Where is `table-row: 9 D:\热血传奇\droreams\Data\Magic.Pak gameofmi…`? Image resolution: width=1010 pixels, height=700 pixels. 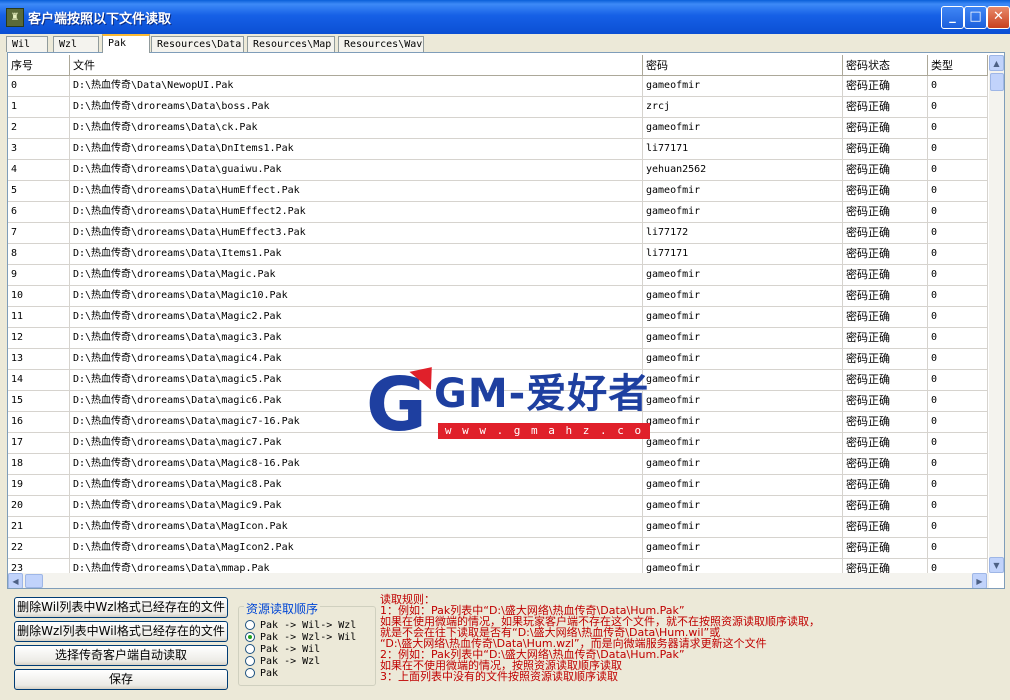
table-row: 9 D:\热血传奇\droreams\Data\Magic.Pak gameofmi… is located at coordinates (498, 275).